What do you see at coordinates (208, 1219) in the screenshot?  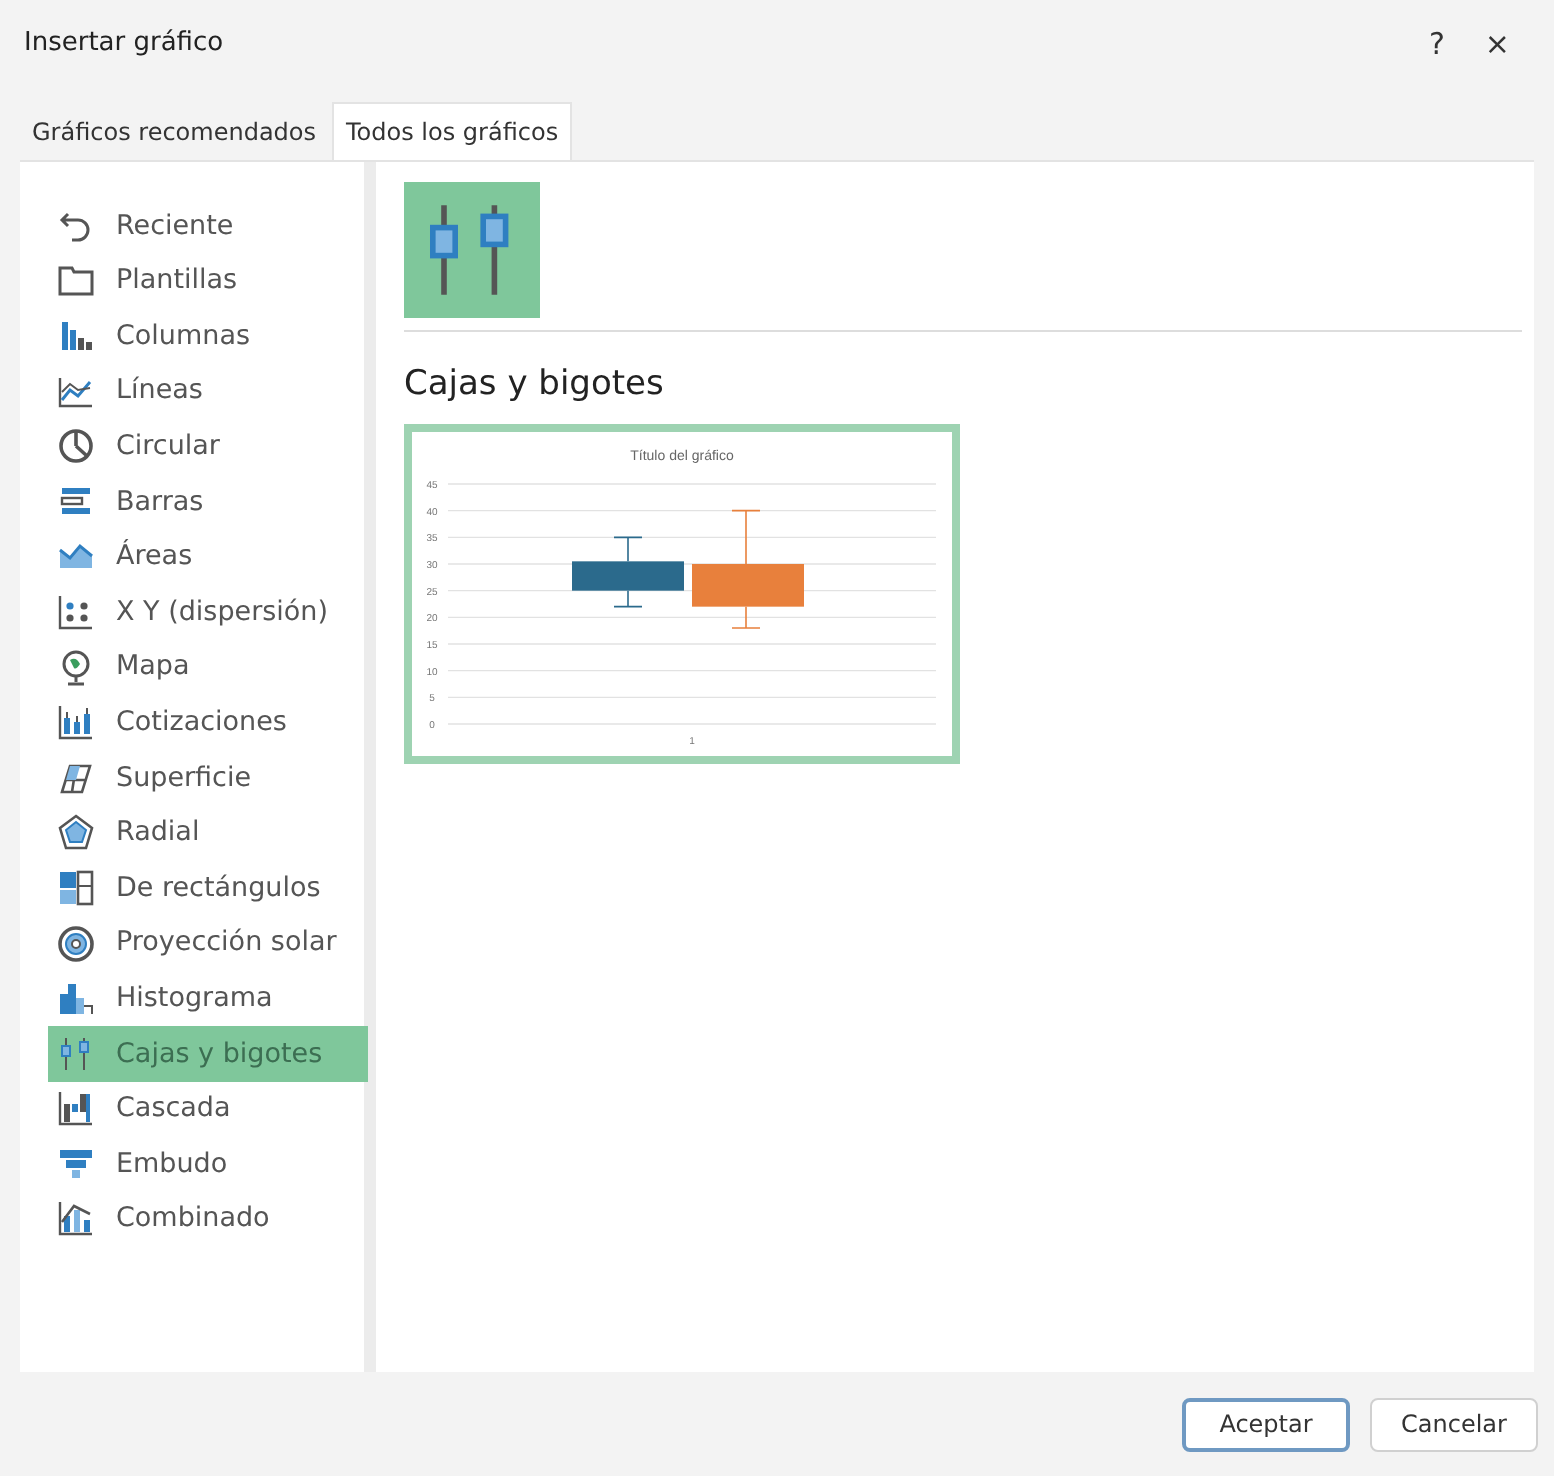 I see `sidebar-item: Combinado` at bounding box center [208, 1219].